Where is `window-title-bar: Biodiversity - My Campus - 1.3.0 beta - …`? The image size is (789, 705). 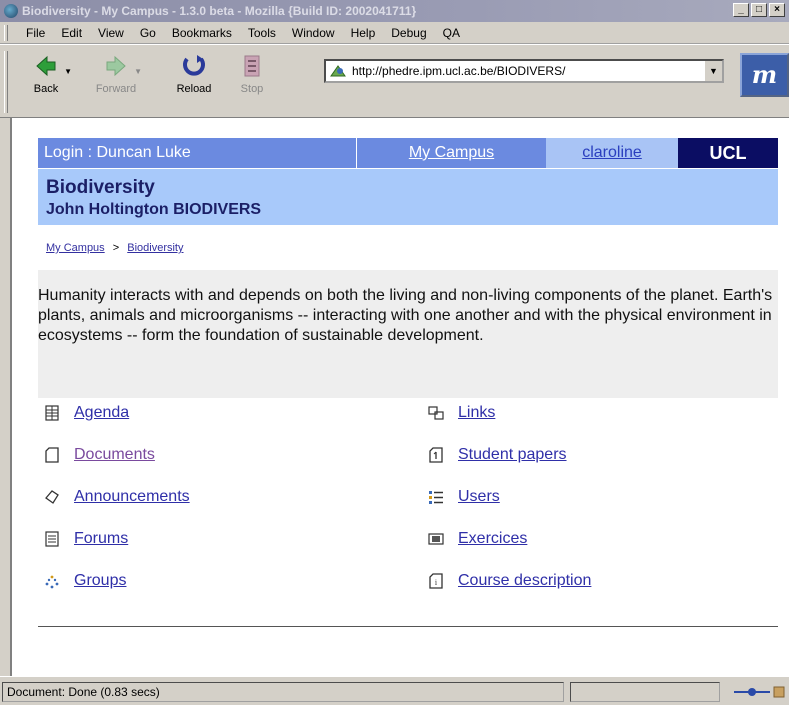
window-title-bar: Biodiversity - My Campus - 1.3.0 beta - … is located at coordinates (394, 11).